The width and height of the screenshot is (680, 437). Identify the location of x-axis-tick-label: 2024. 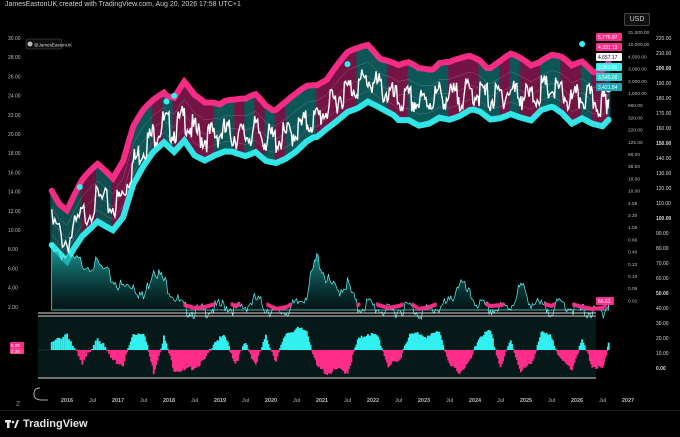
(475, 401).